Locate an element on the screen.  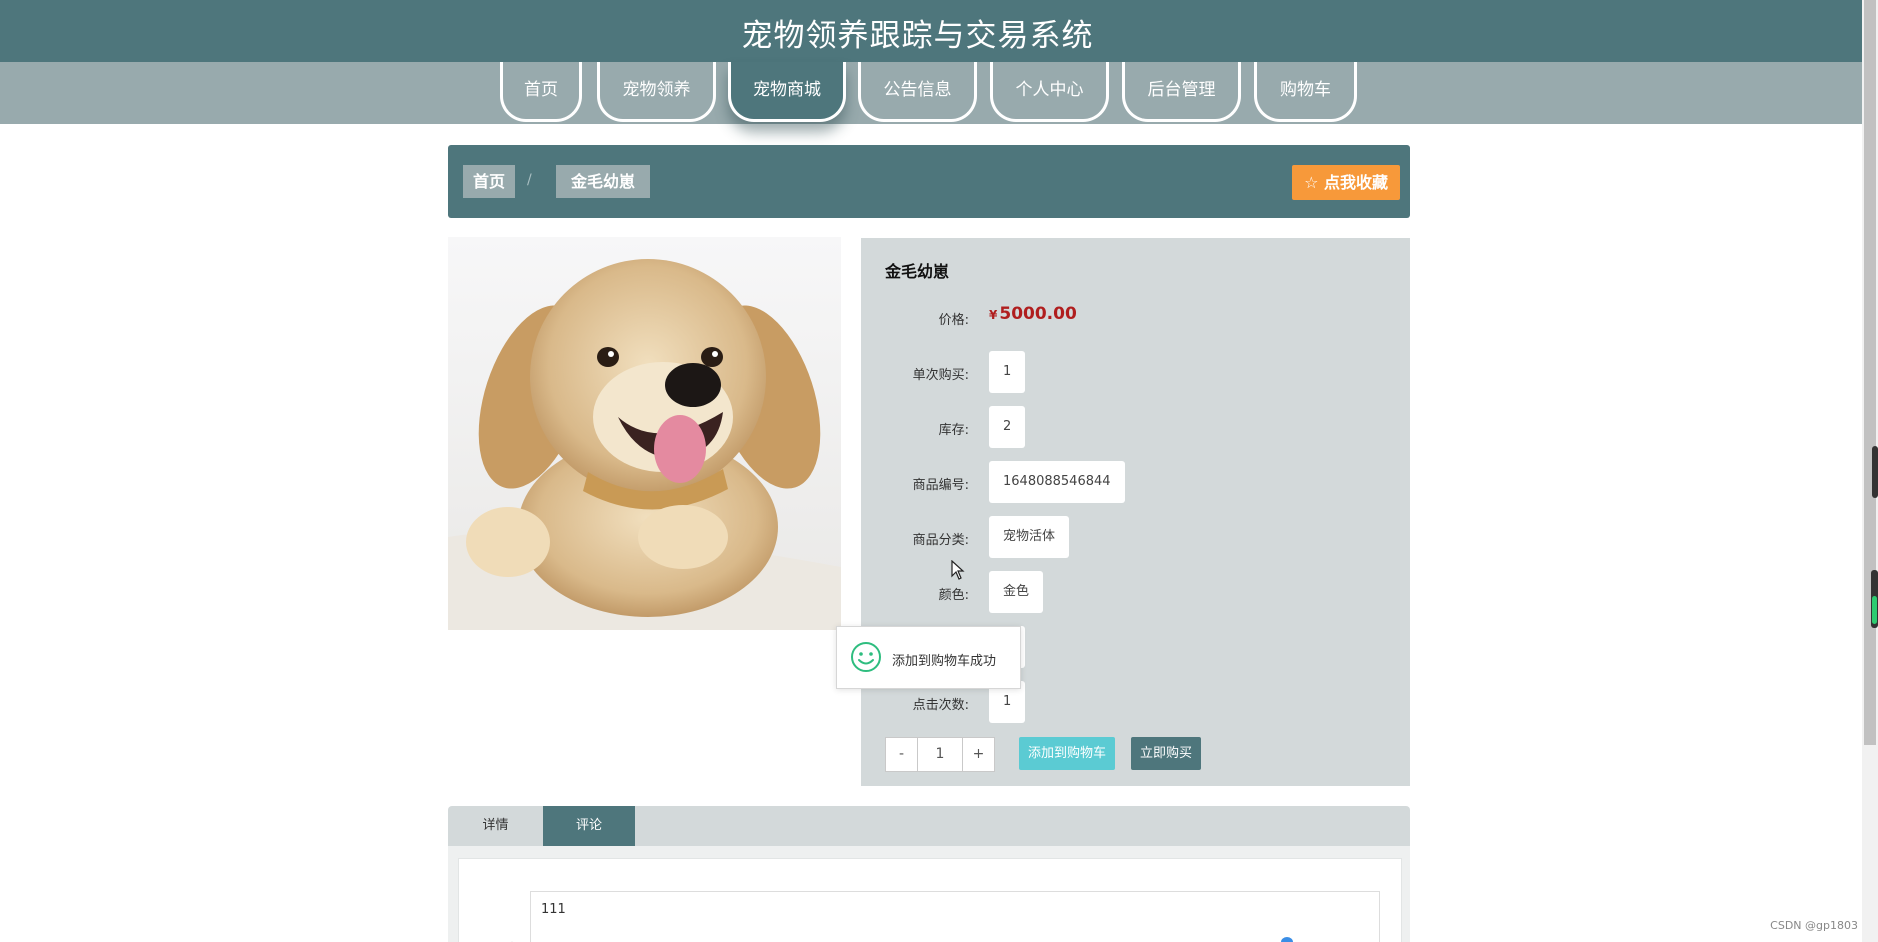
field-label: 库存: is located at coordinates (953, 430).